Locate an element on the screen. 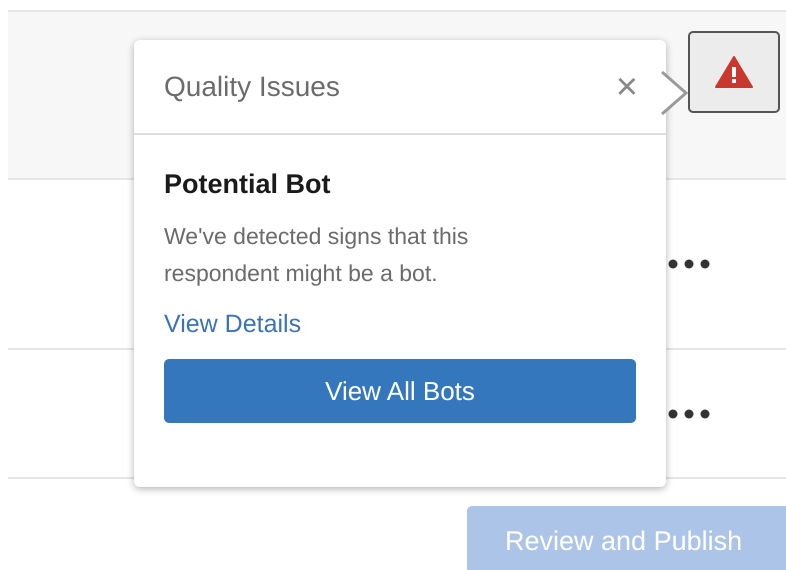 The height and width of the screenshot is (570, 786). warning-icon is located at coordinates (734, 72).